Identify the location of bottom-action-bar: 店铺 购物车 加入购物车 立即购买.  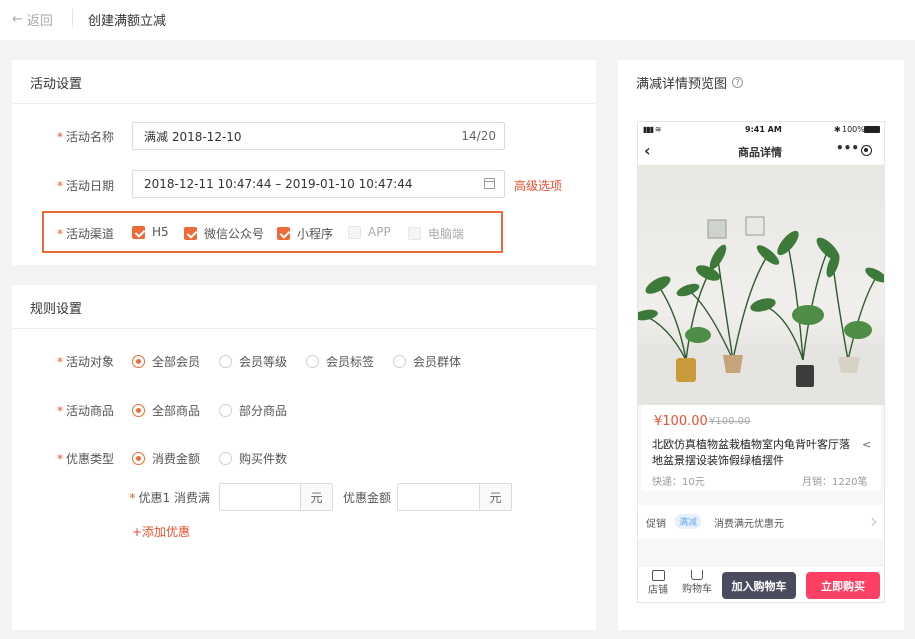
(761, 583).